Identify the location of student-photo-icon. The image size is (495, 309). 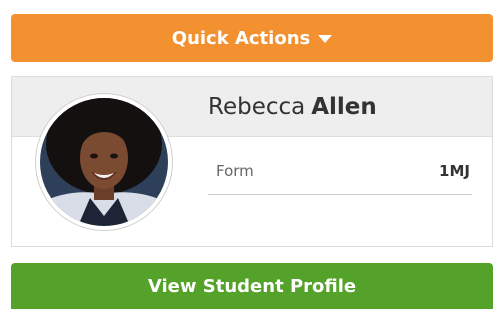
(104, 162).